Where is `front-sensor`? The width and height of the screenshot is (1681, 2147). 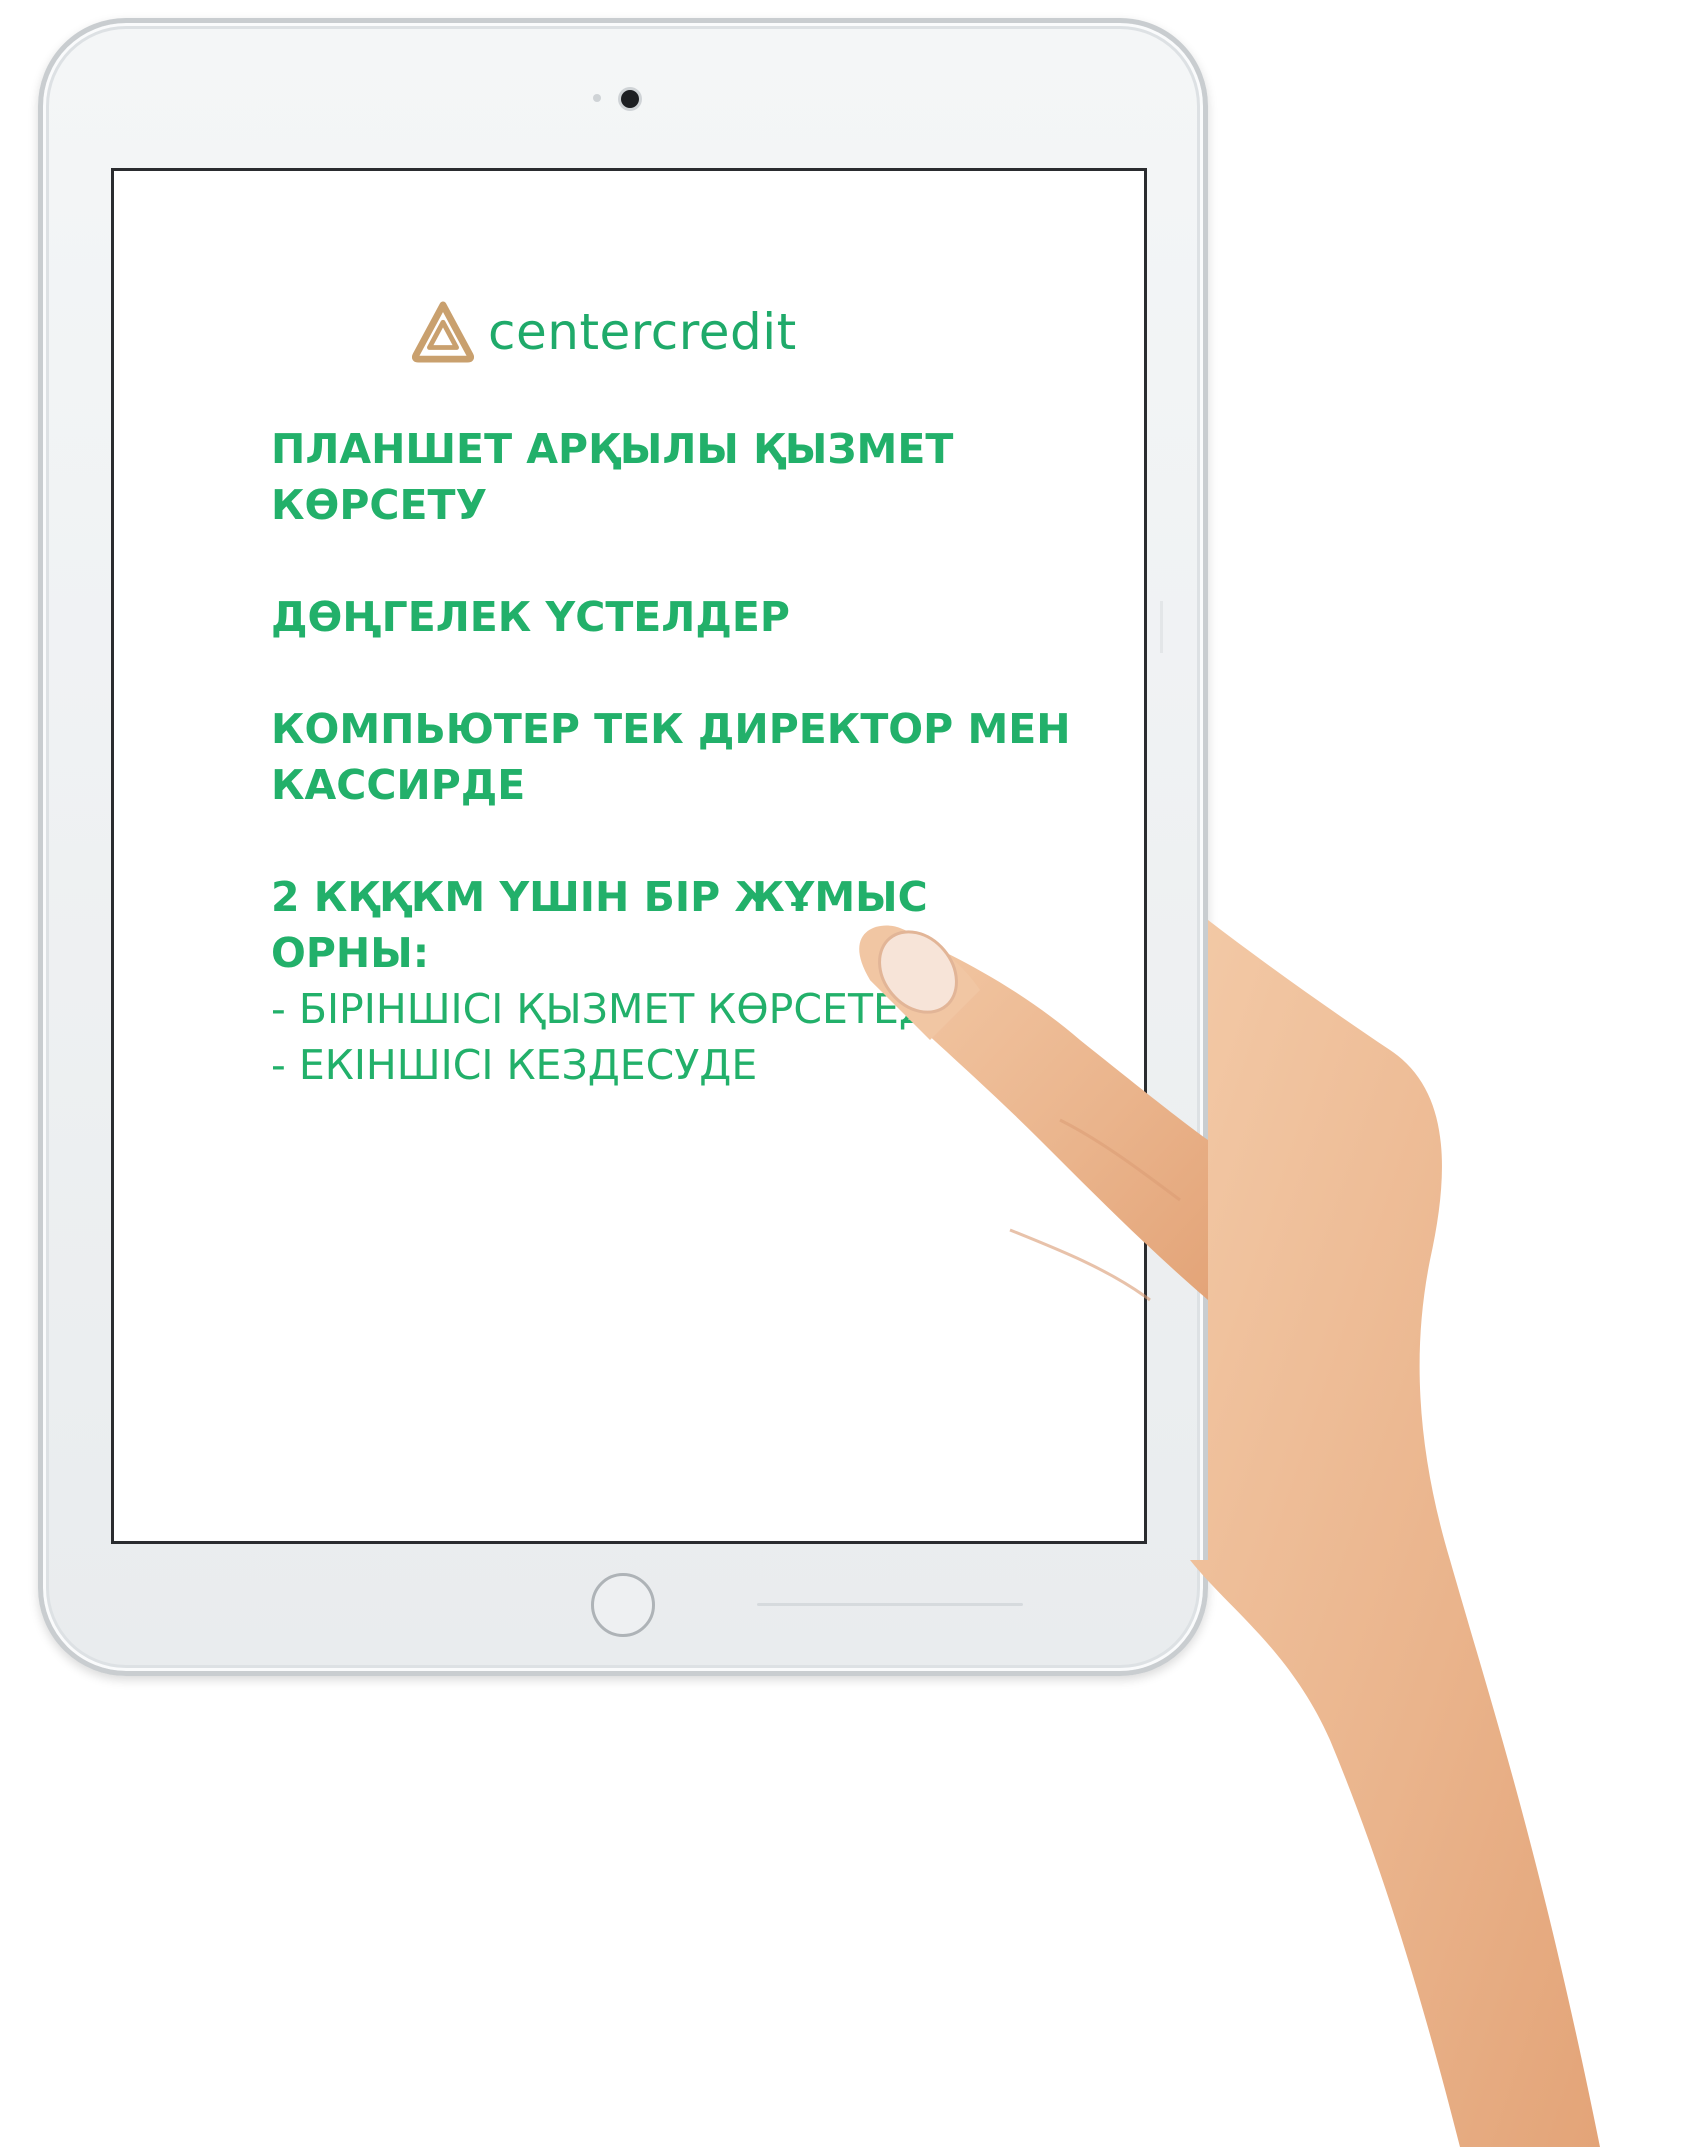
front-sensor is located at coordinates (597, 98).